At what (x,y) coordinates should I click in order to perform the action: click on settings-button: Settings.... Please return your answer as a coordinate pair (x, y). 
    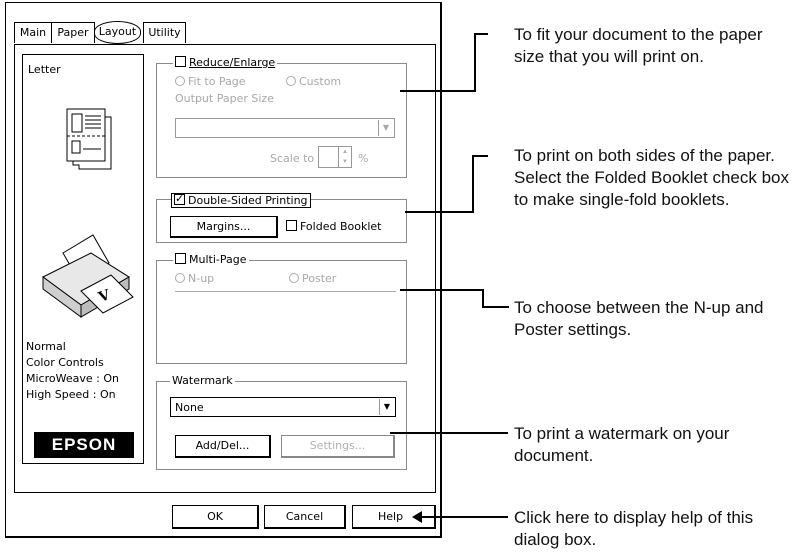
    Looking at the image, I should click on (338, 446).